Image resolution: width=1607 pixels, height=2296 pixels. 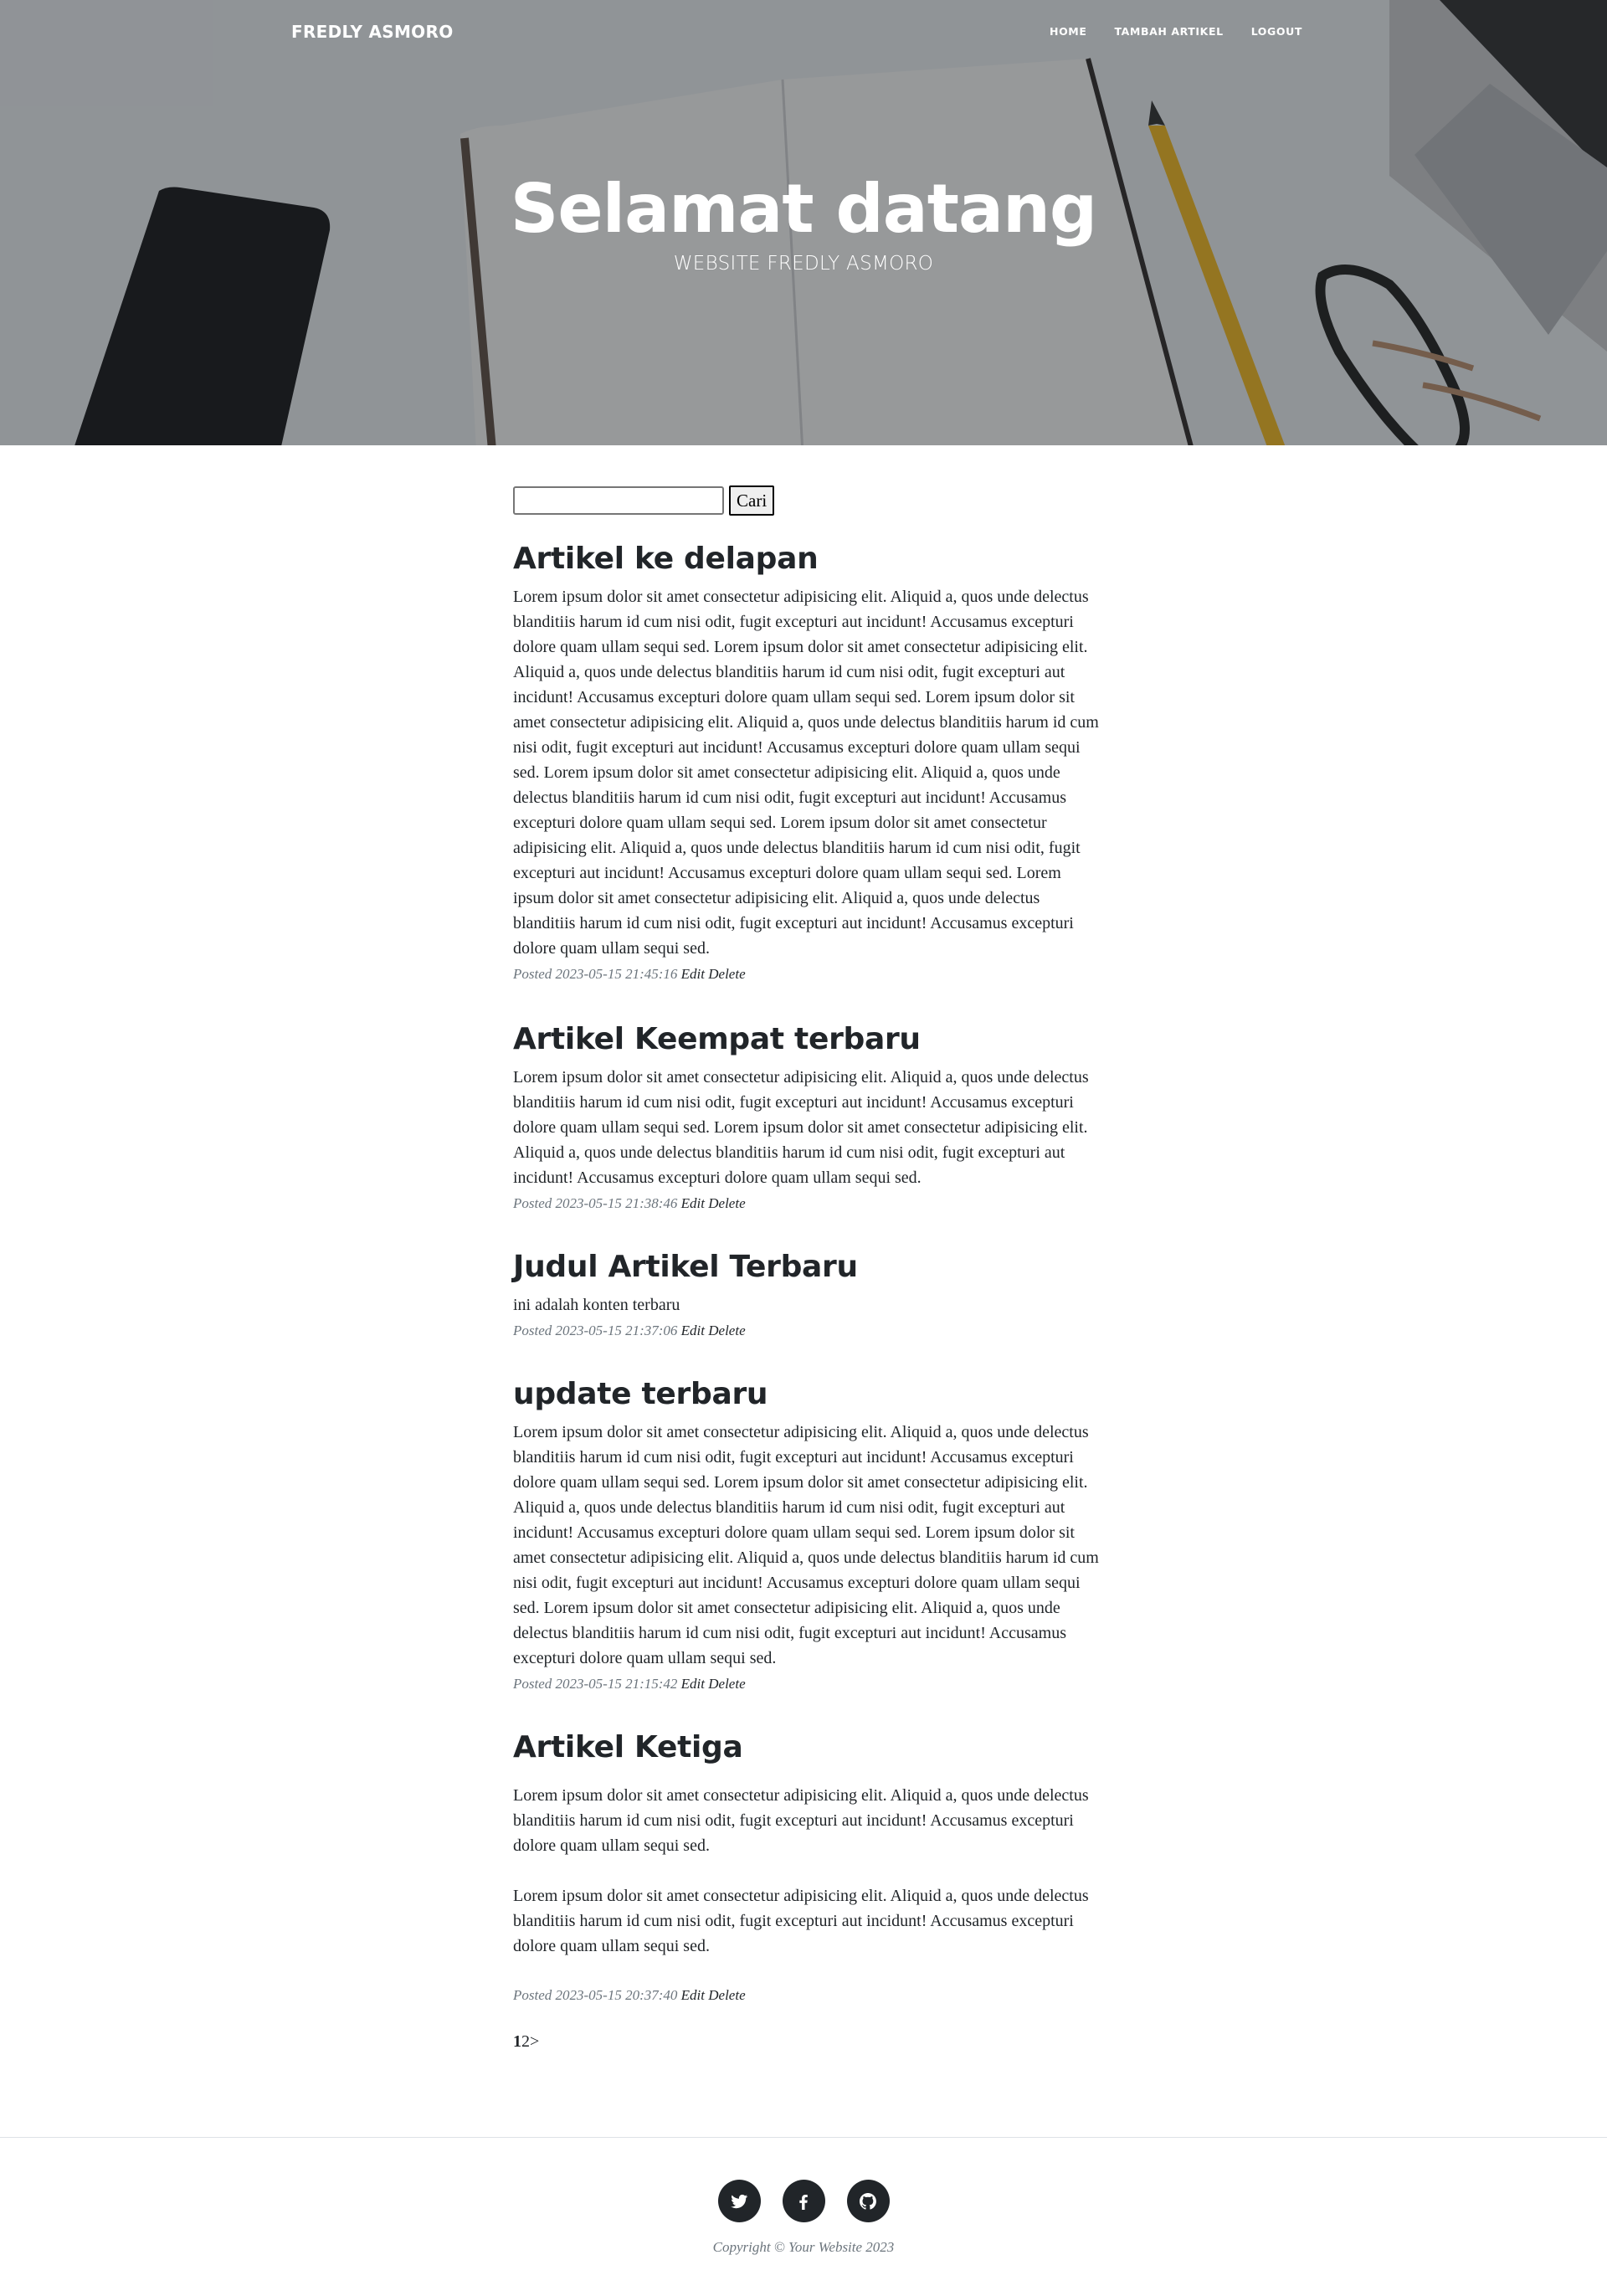 I want to click on nav-tambah-artikel-link: TAMBAH ARTIKEL, so click(x=1168, y=31).